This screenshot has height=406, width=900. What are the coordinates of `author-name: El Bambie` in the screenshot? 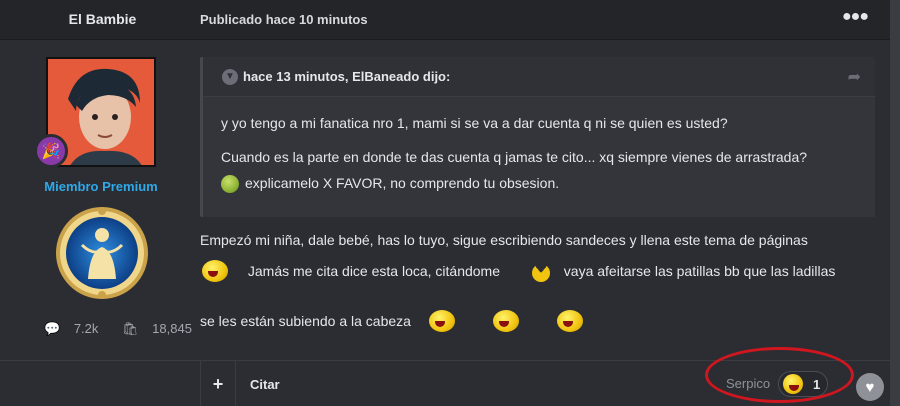 It's located at (102, 19).